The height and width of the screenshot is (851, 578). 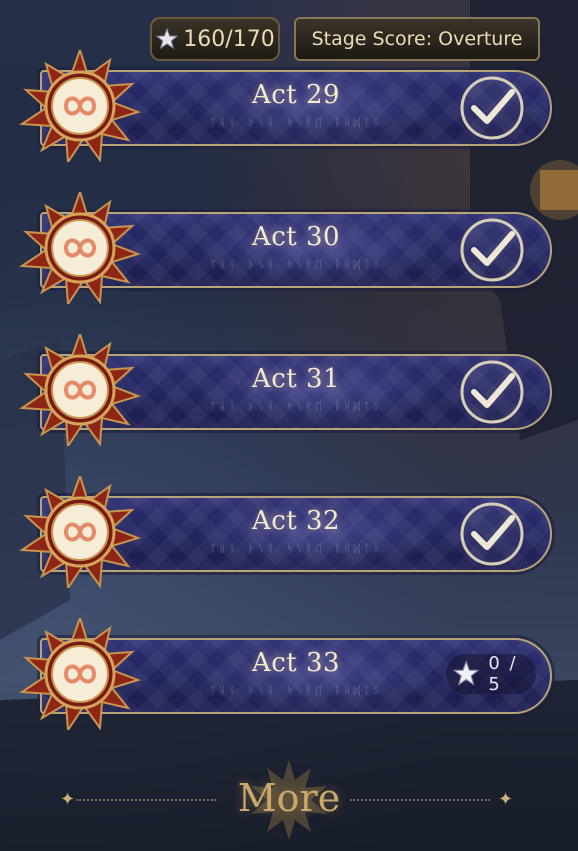 I want to click on more-button: ✦ ✦ More, so click(x=289, y=800).